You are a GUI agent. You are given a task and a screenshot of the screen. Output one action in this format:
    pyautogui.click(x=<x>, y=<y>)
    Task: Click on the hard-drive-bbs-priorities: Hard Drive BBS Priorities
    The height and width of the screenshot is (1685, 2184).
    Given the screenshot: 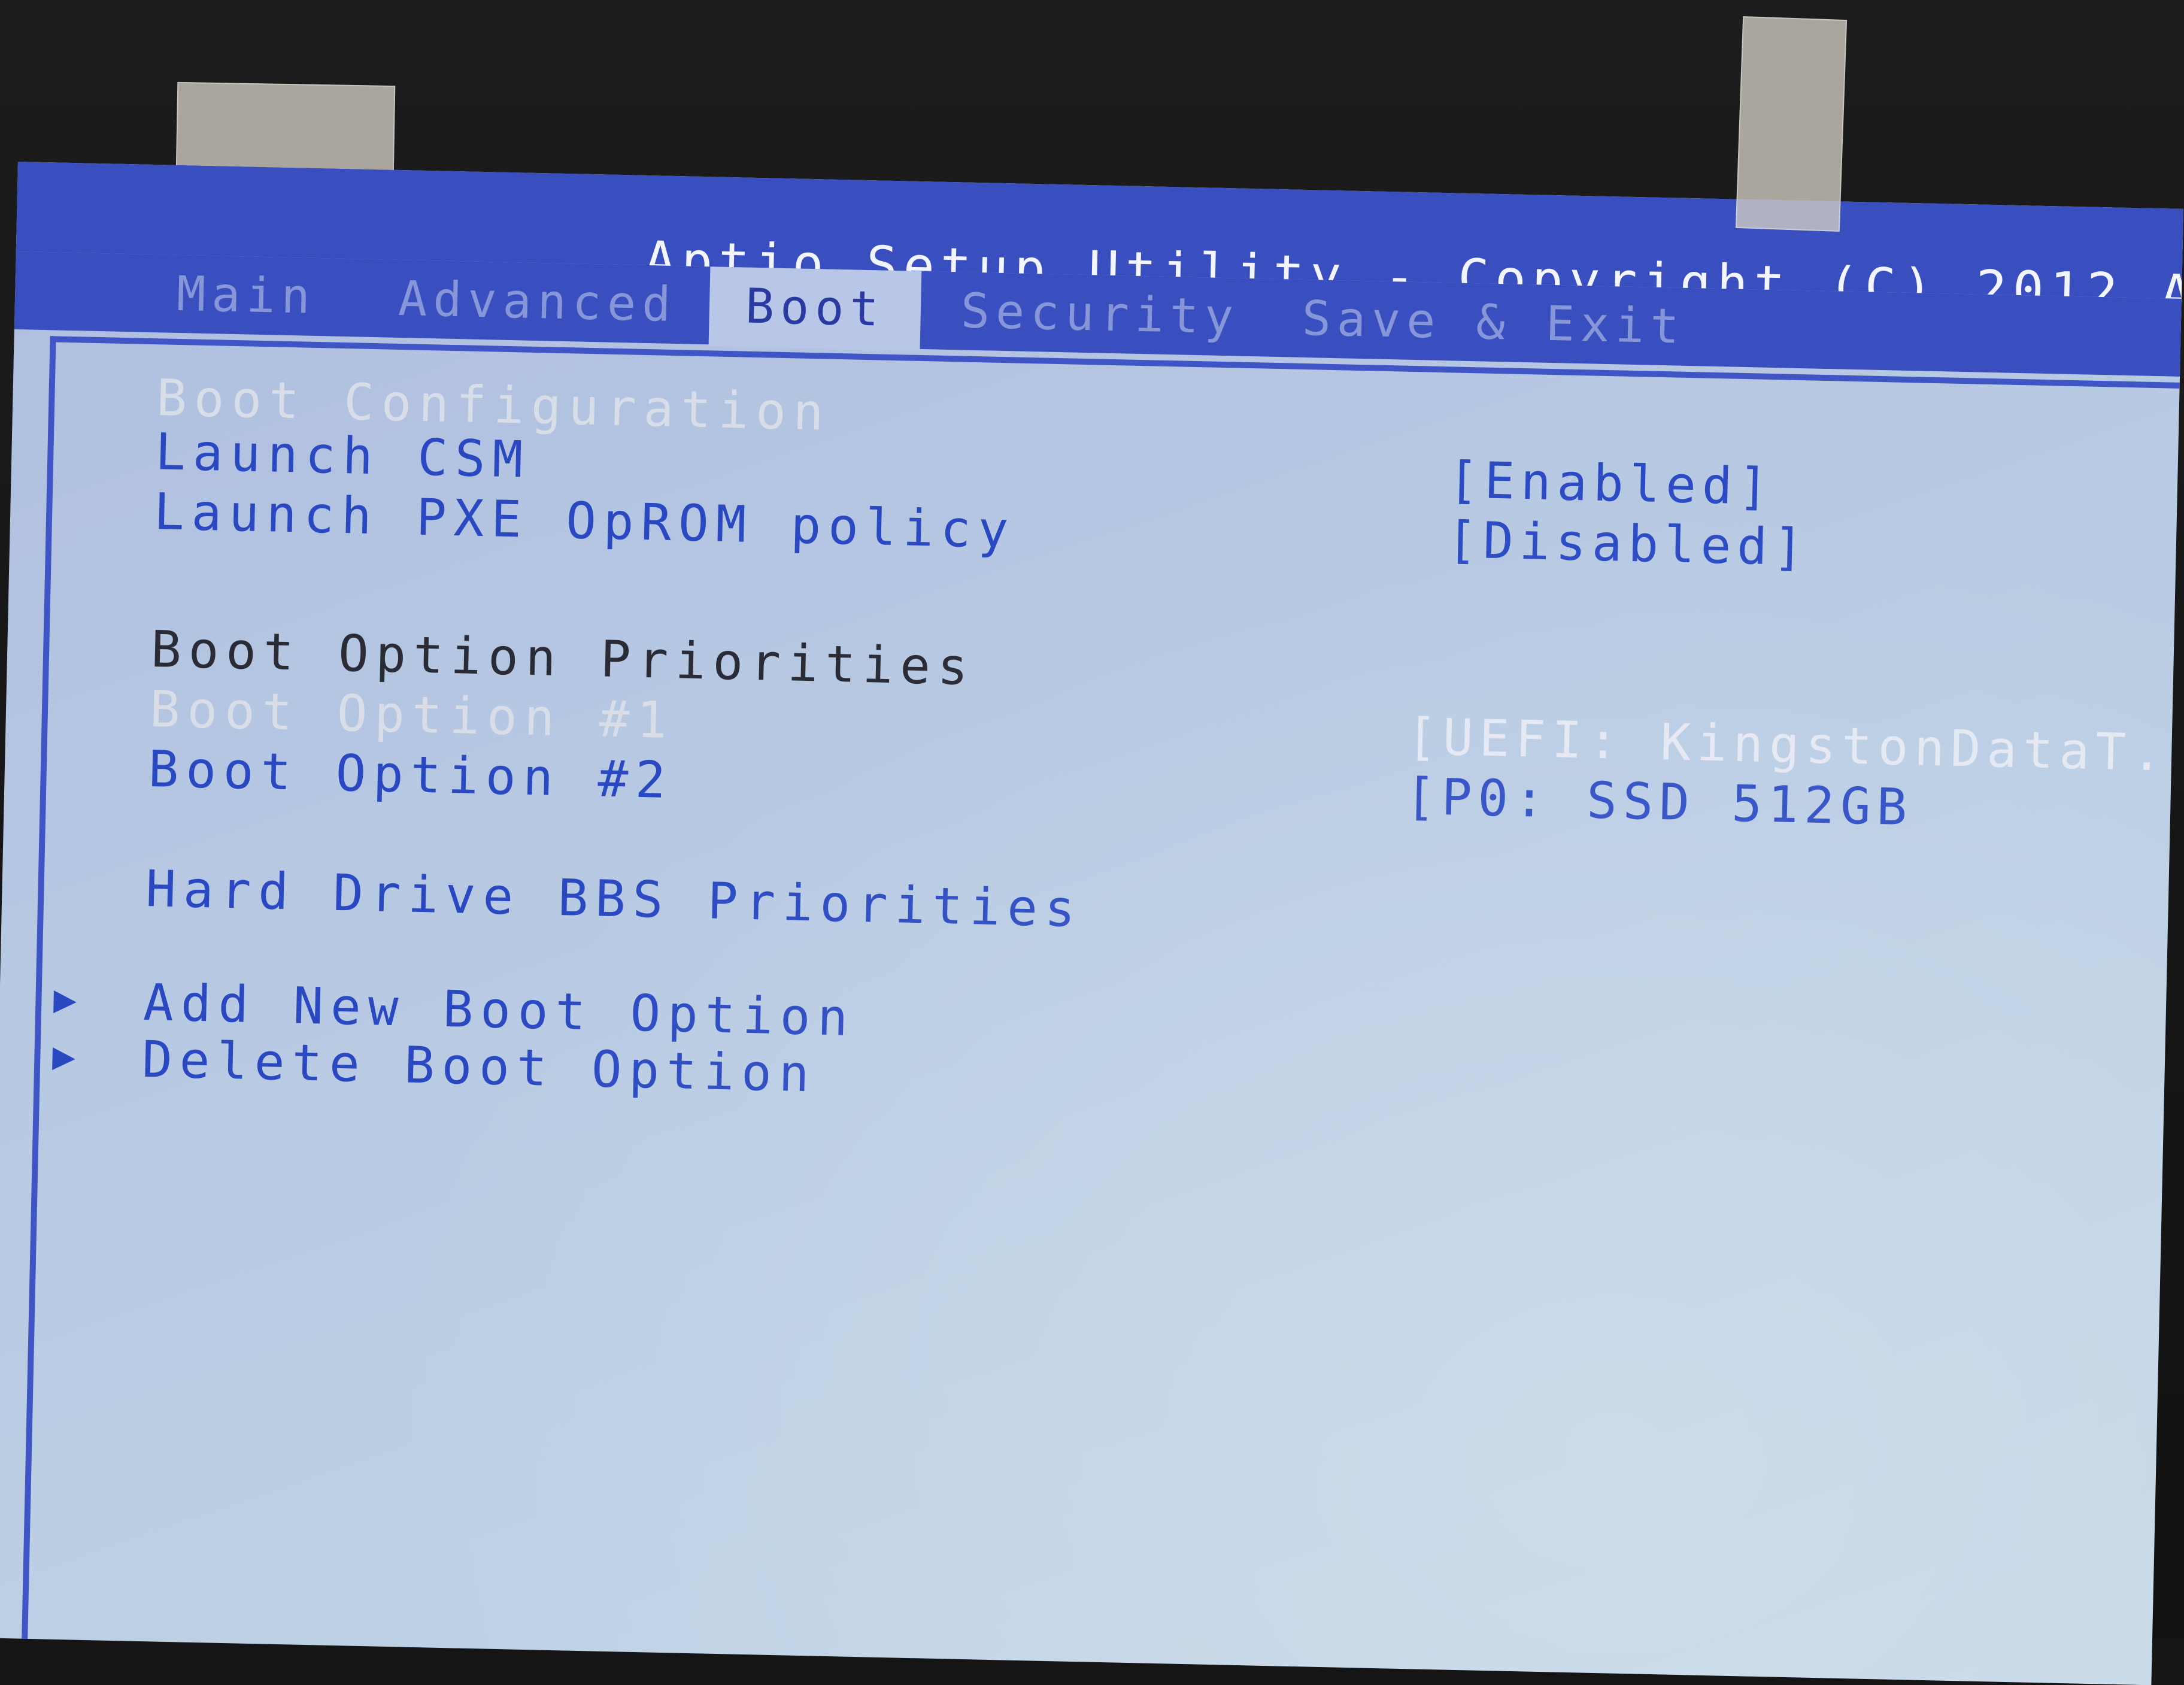 What is the action you would take?
    pyautogui.click(x=613, y=898)
    